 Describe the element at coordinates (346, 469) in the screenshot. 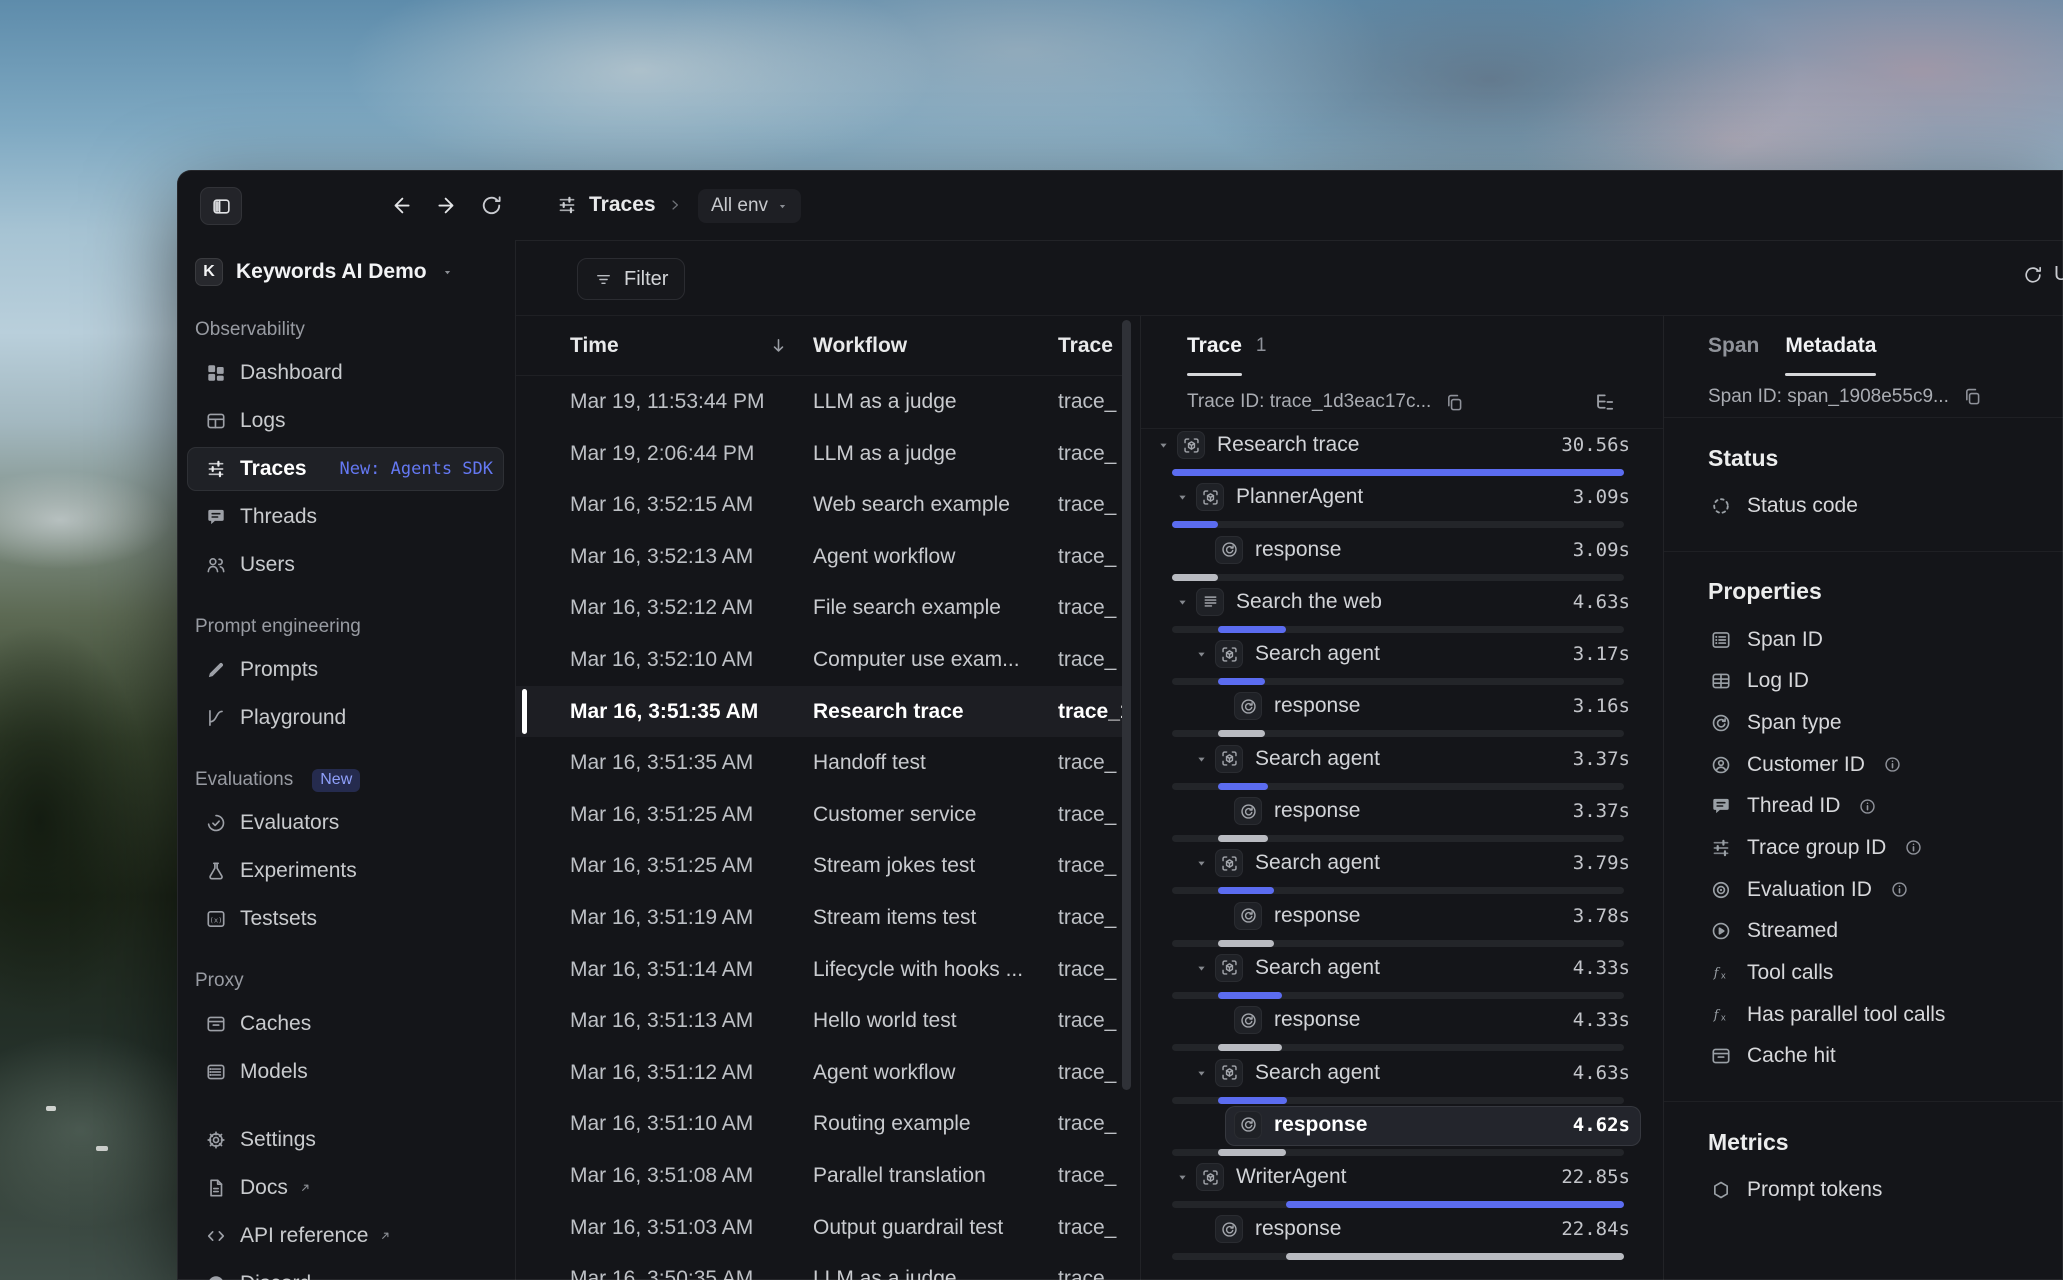

I see `sidebar-item-traces: Traces New: Agents SDK` at that location.